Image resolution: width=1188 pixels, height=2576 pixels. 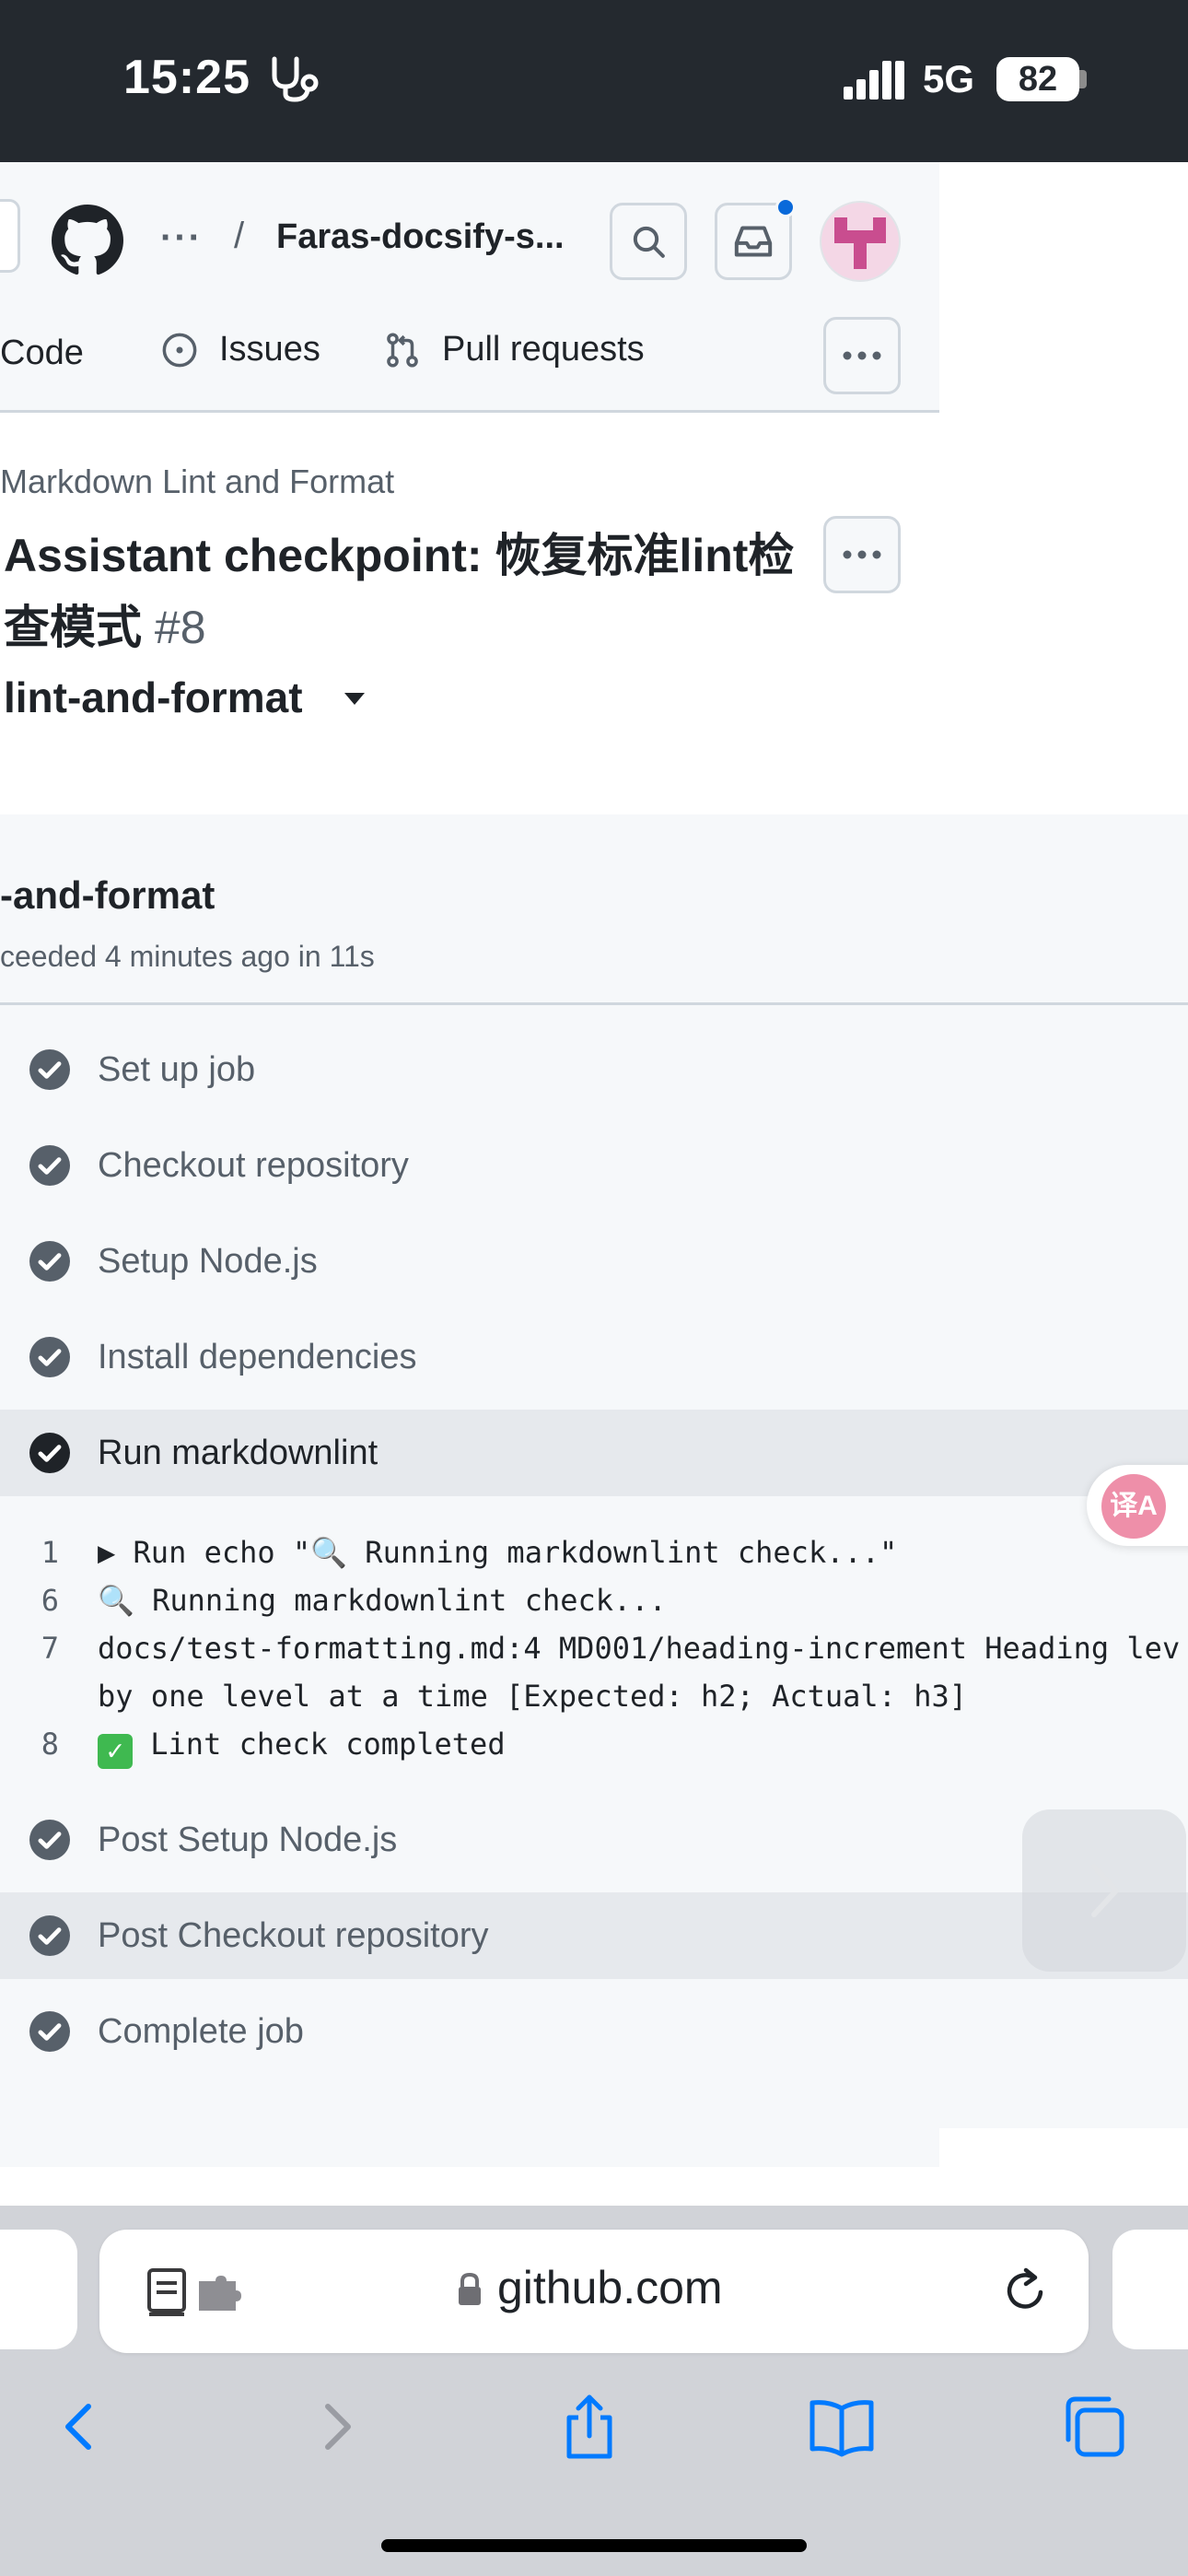 What do you see at coordinates (594, 1935) in the screenshot?
I see `step-row: Post Checkout repository` at bounding box center [594, 1935].